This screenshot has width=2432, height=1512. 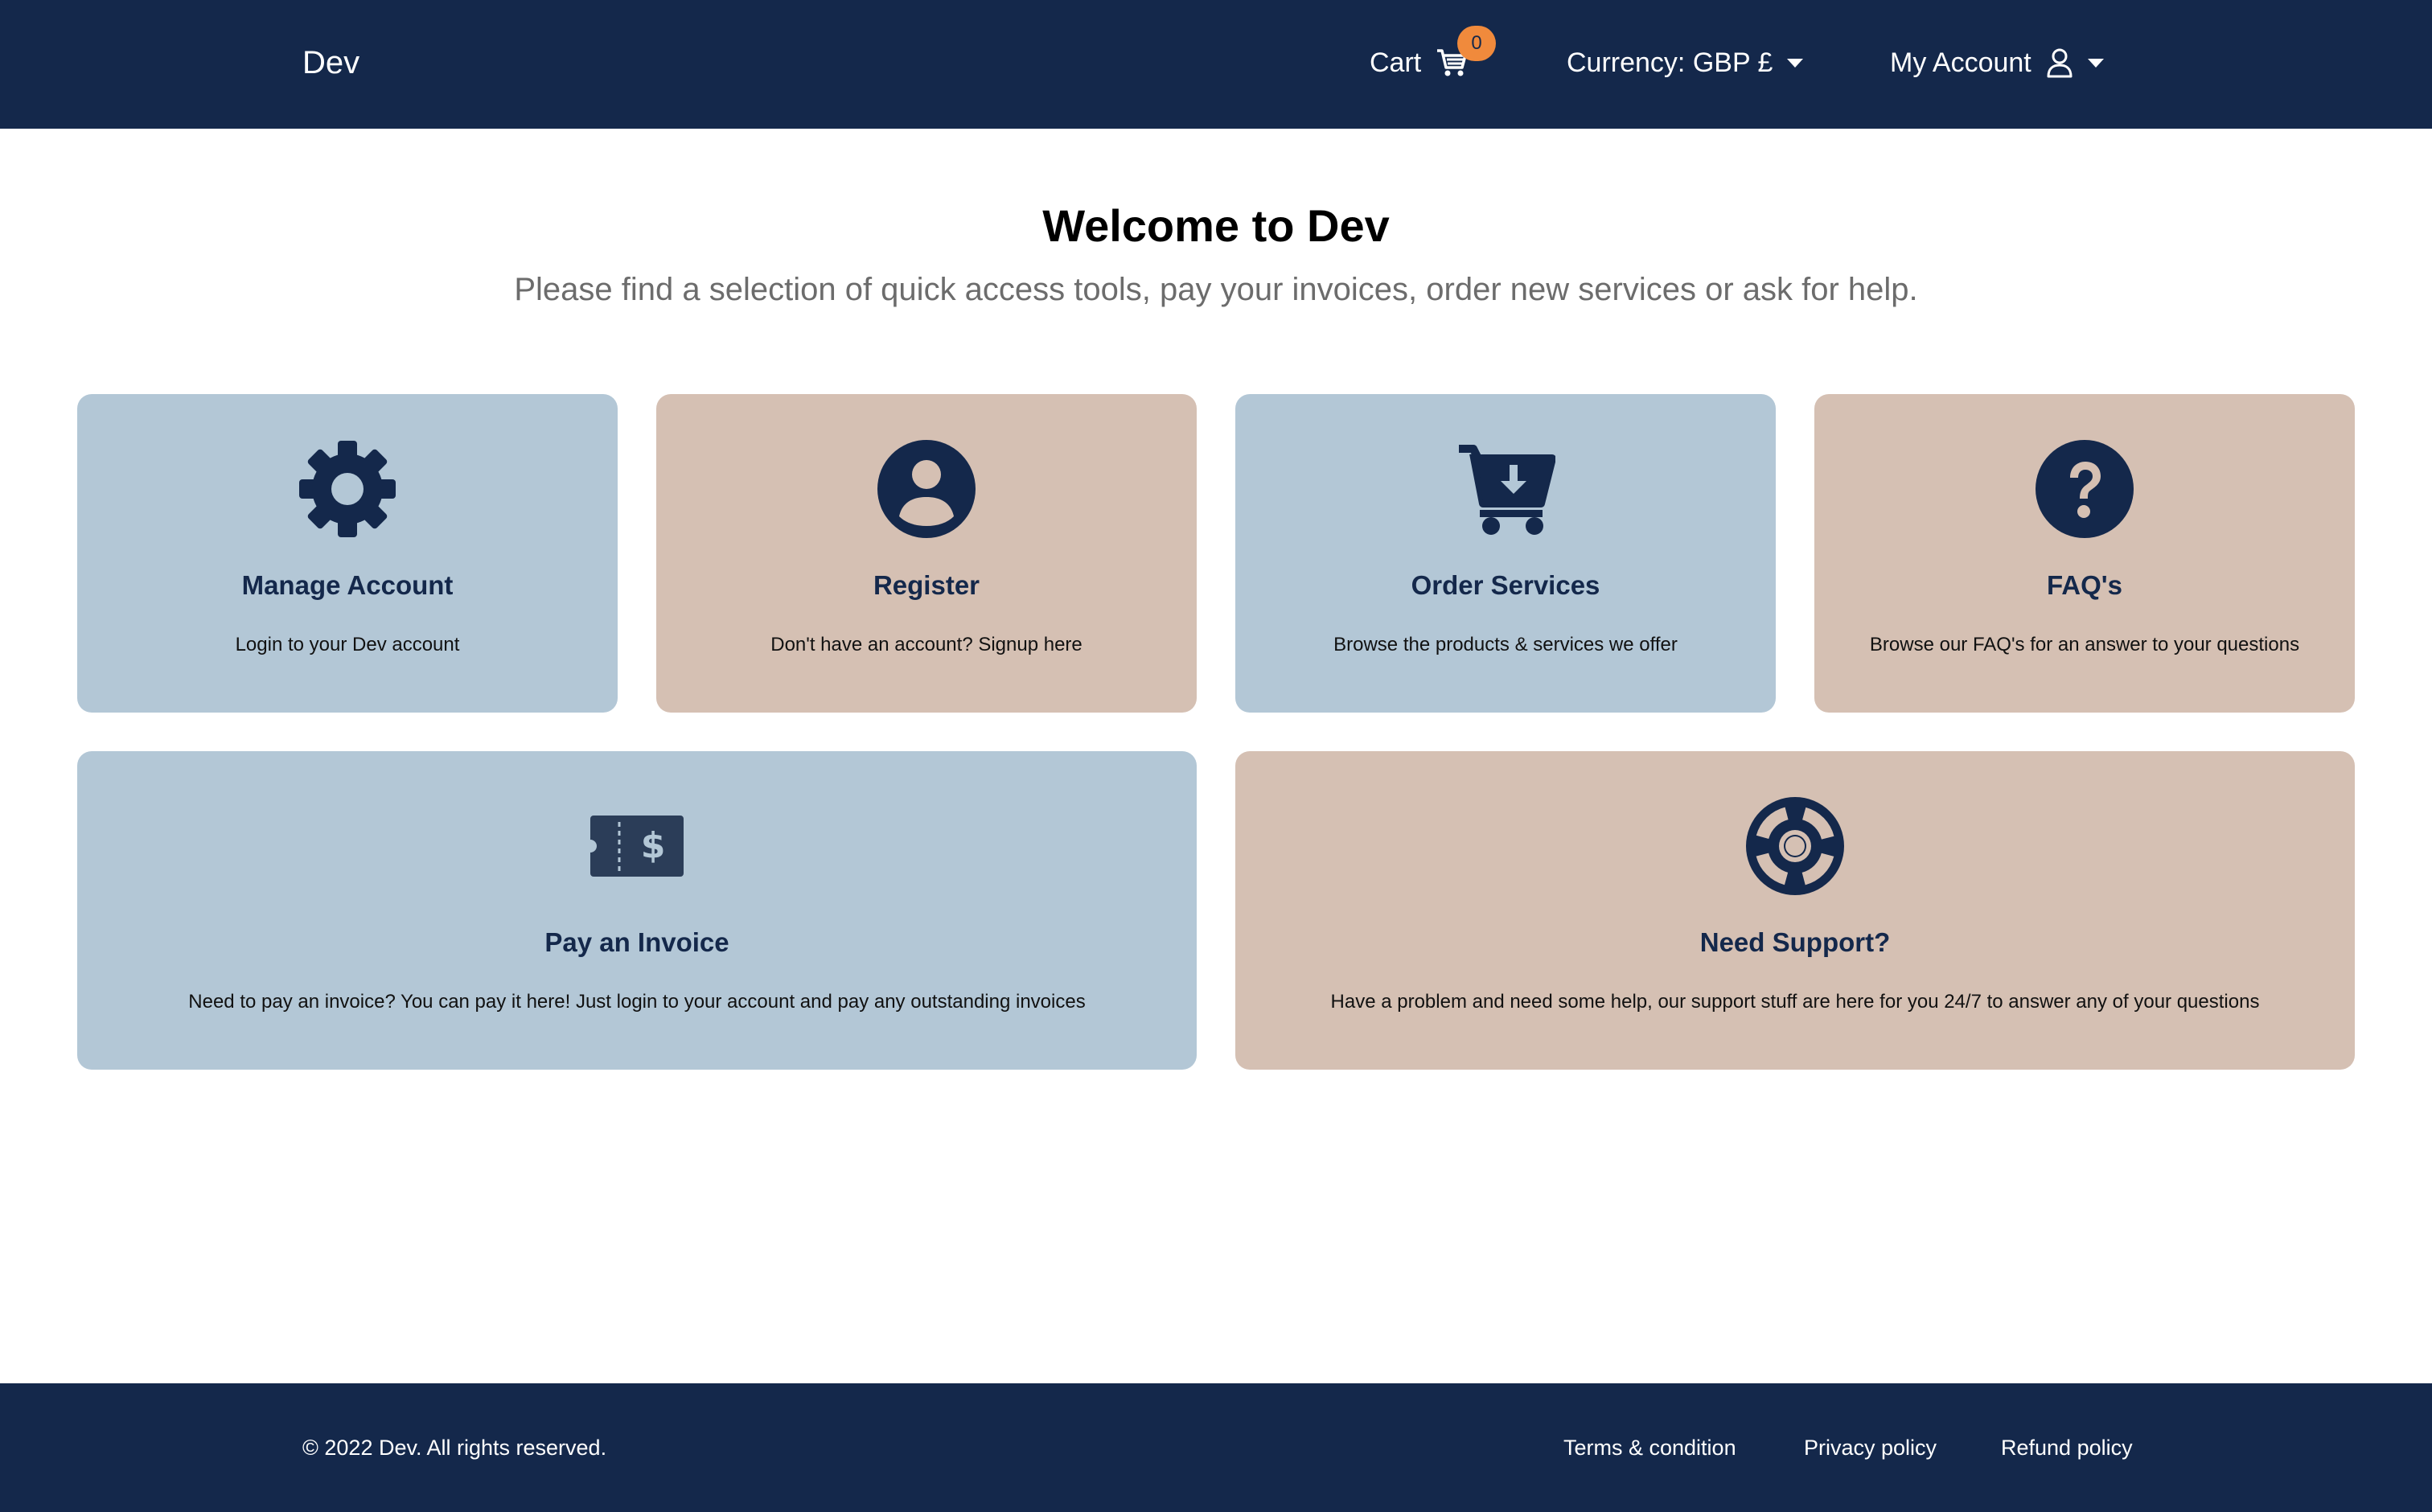 What do you see at coordinates (1476, 44) in the screenshot?
I see `cart-count-badge: 0` at bounding box center [1476, 44].